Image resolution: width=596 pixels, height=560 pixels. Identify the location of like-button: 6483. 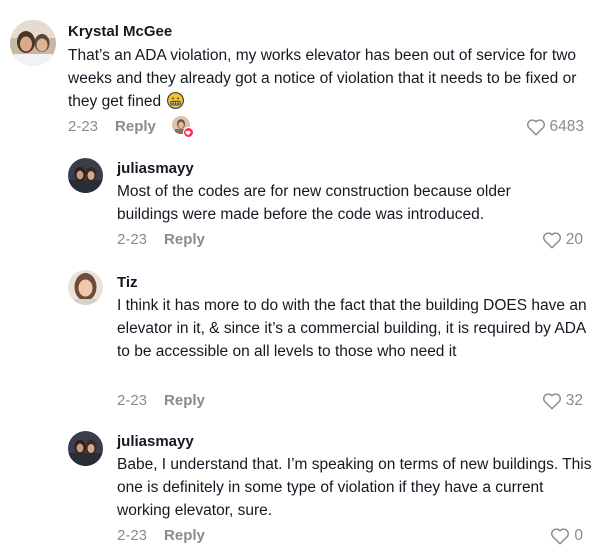
(555, 127).